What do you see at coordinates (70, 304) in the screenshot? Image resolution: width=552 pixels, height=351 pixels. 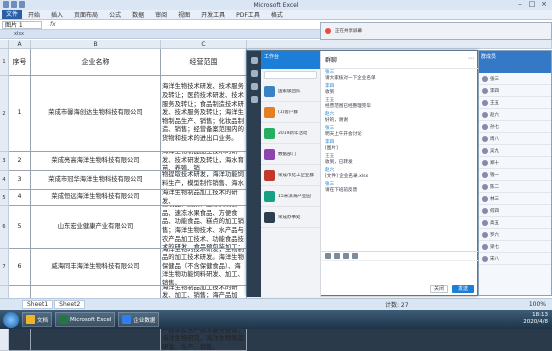 I see `sheet-tab-2: Sheet2` at bounding box center [70, 304].